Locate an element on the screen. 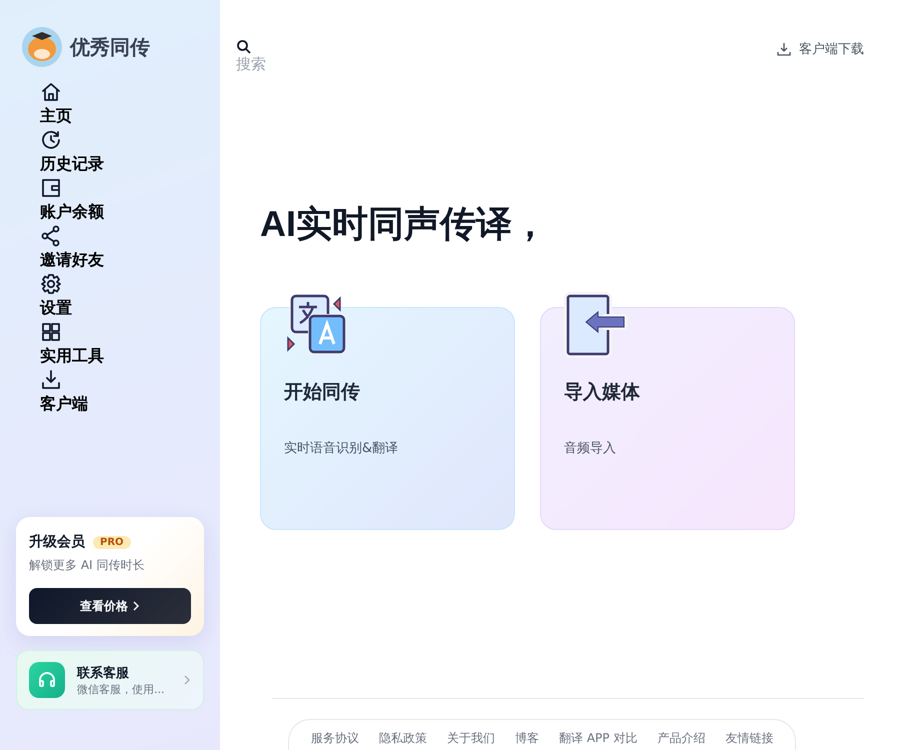 The height and width of the screenshot is (750, 900). grid-icon is located at coordinates (51, 332).